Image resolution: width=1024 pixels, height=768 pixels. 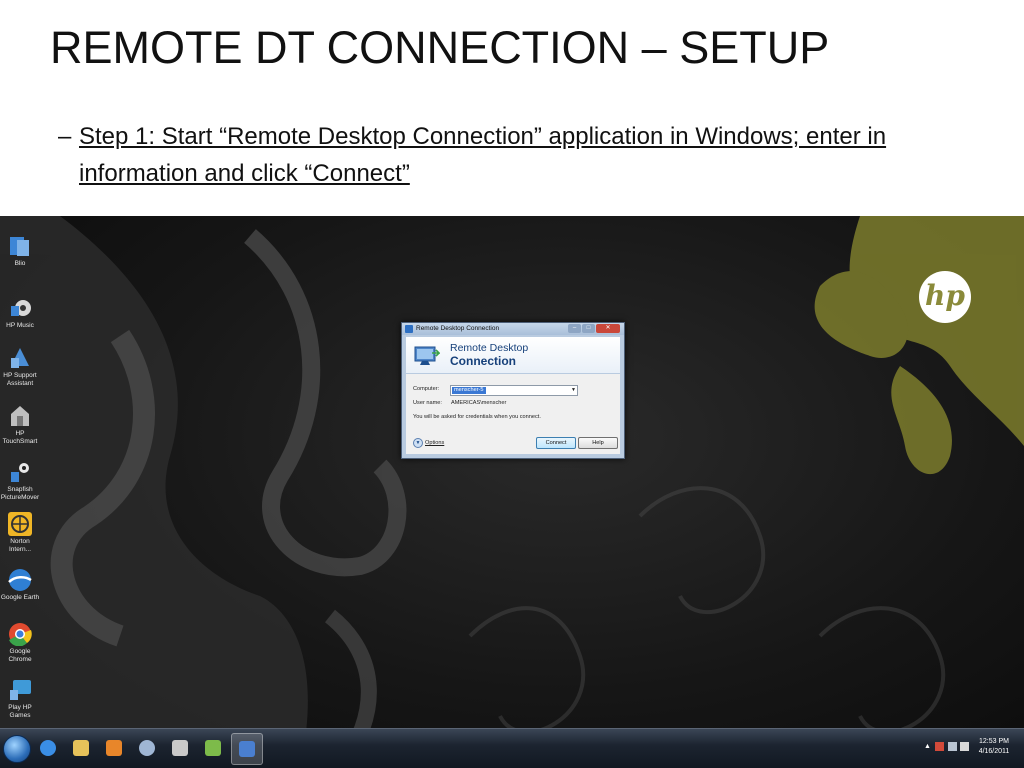 What do you see at coordinates (20, 597) in the screenshot?
I see `desktop-icon-label: Google Earth` at bounding box center [20, 597].